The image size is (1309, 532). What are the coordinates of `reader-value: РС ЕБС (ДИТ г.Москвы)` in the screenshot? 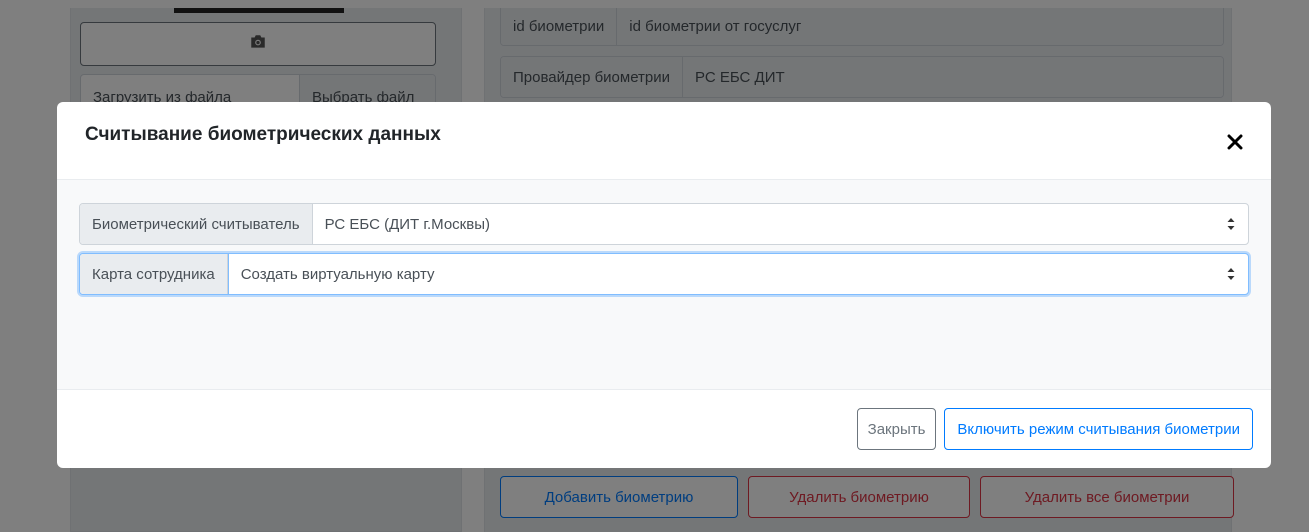 It's located at (407, 224).